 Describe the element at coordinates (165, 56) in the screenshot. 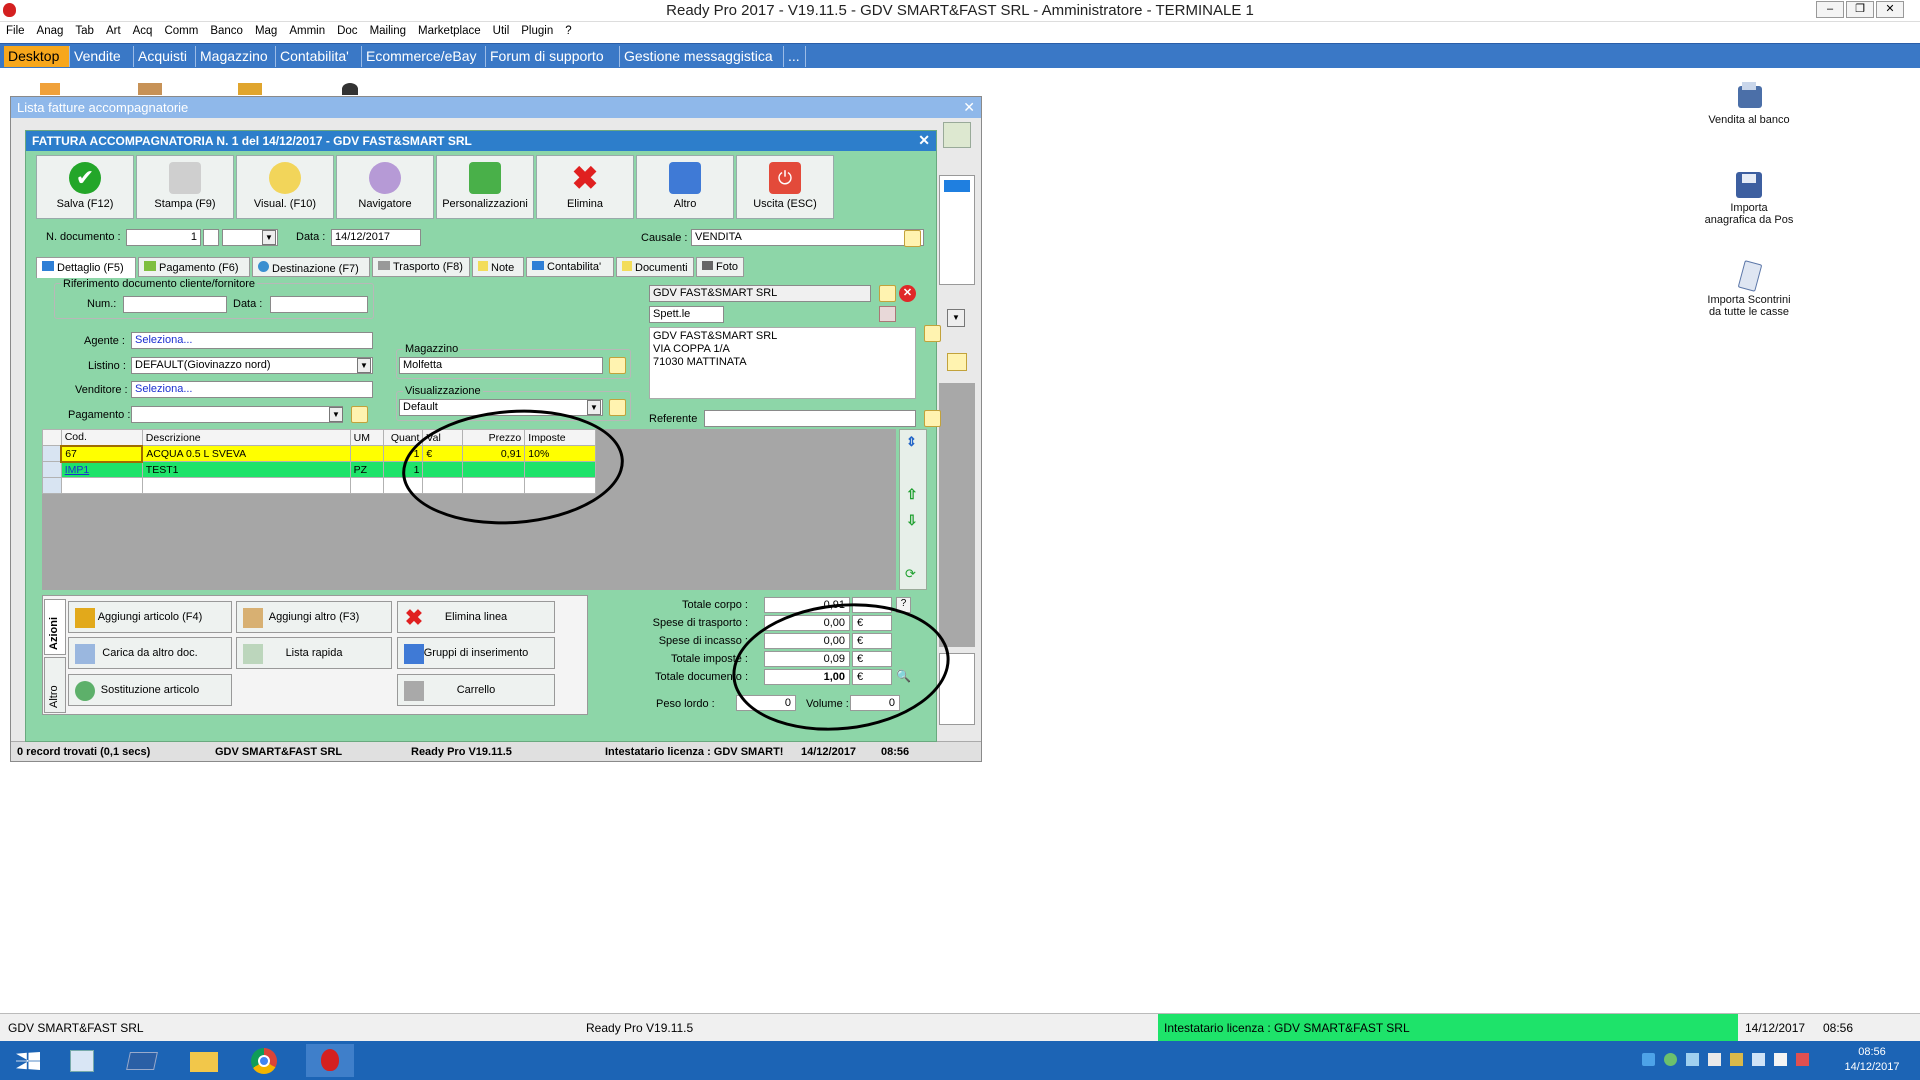

I see `tab-acquisti: Acquisti` at that location.